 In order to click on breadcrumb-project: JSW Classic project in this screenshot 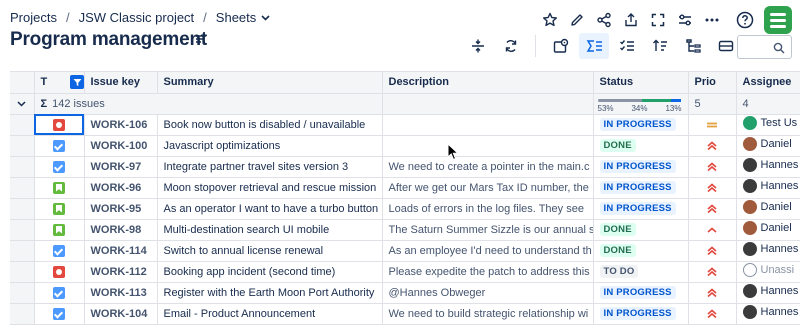, I will do `click(137, 17)`.